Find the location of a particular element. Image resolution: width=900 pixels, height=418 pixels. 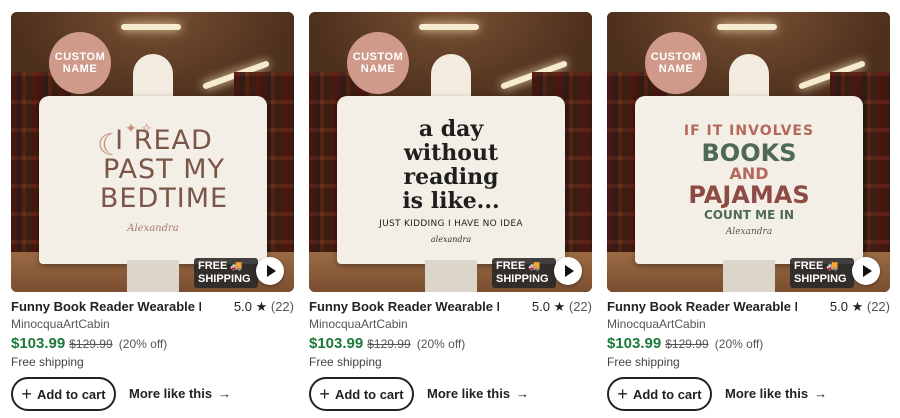

moon-icon: ☾ is located at coordinates (110, 145).